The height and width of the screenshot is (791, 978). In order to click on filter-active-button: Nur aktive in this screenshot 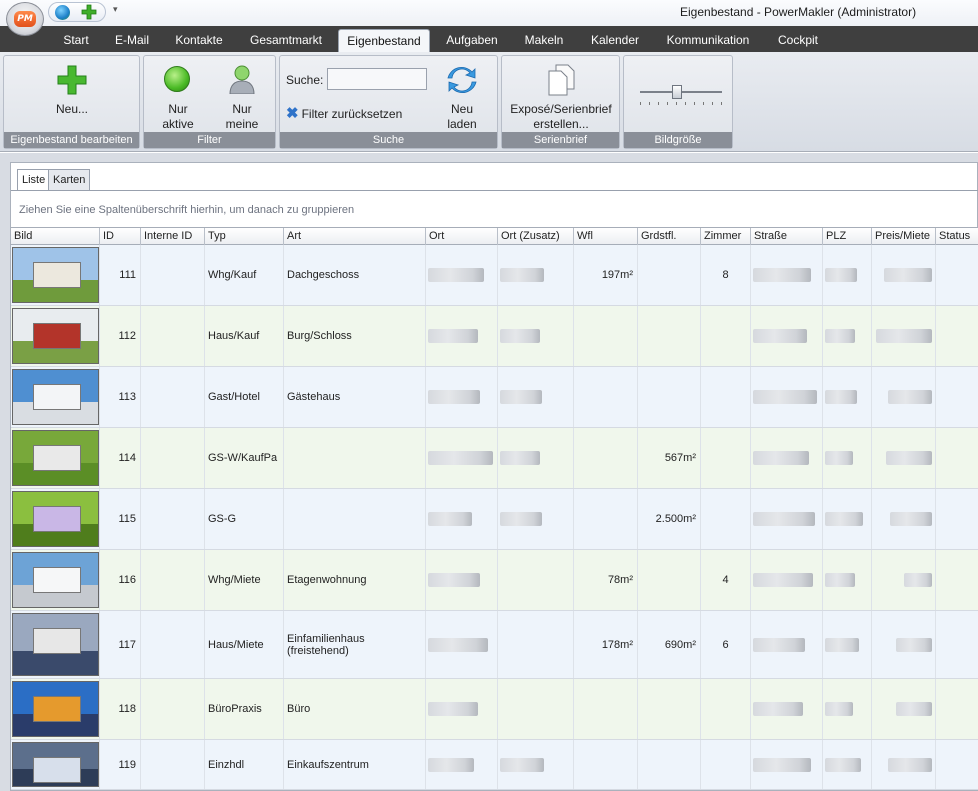, I will do `click(178, 97)`.